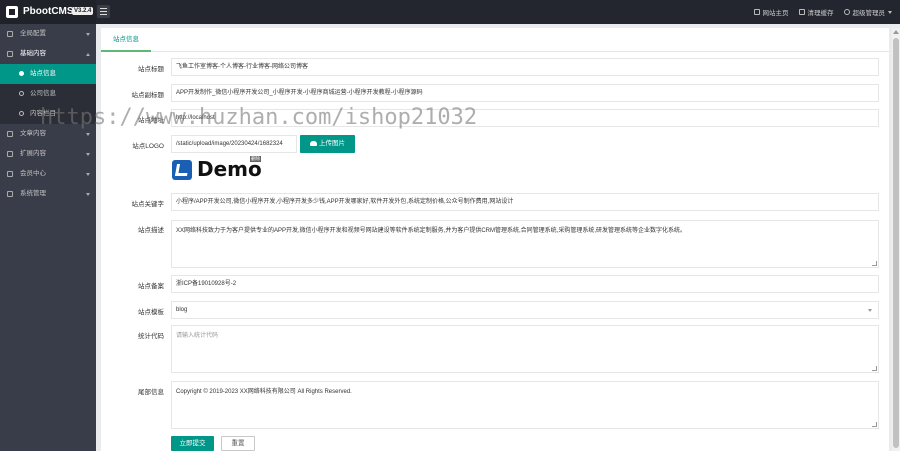 The height and width of the screenshot is (451, 900). What do you see at coordinates (10, 194) in the screenshot?
I see `settings-icon` at bounding box center [10, 194].